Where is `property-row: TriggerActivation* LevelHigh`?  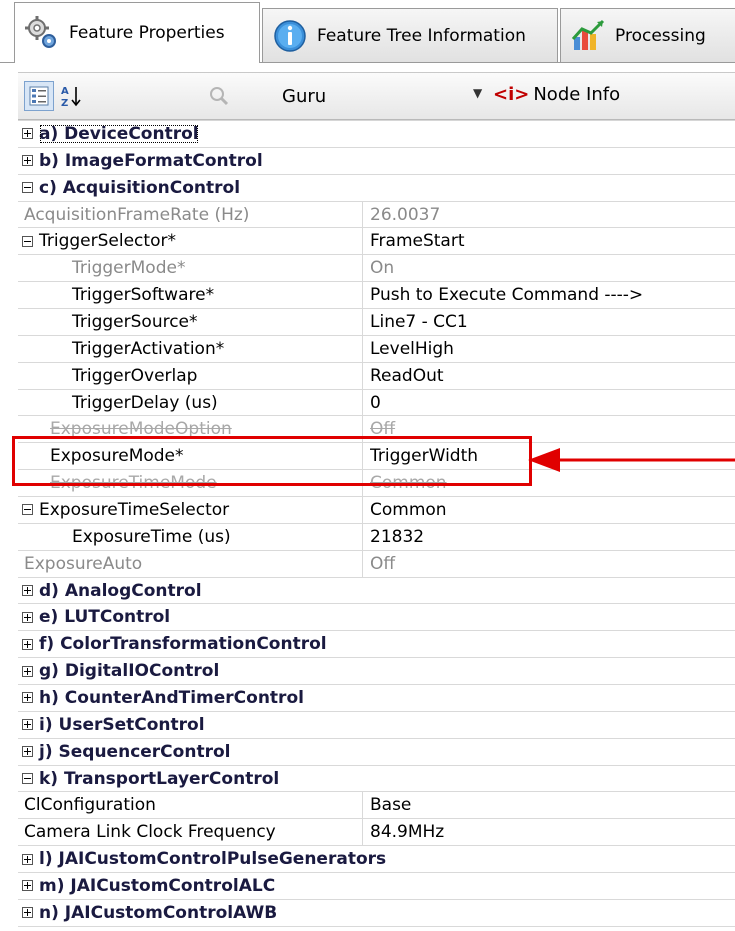 property-row: TriggerActivation* LevelHigh is located at coordinates (376, 349).